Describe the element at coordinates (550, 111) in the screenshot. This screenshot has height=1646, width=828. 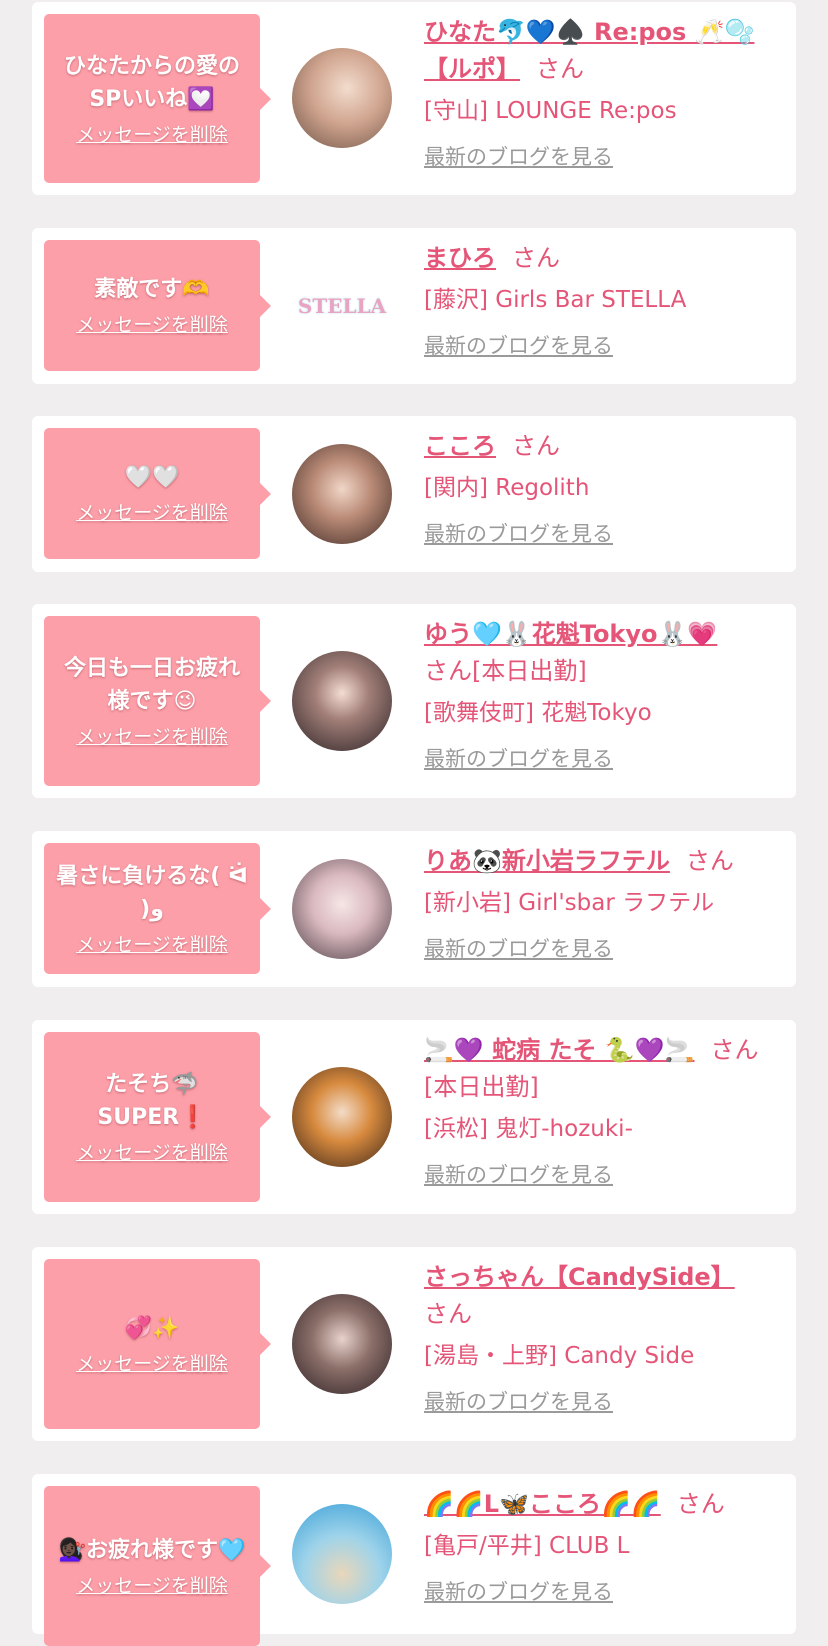
I see `shop-name: [守山] LOUNGE Re:pos` at that location.